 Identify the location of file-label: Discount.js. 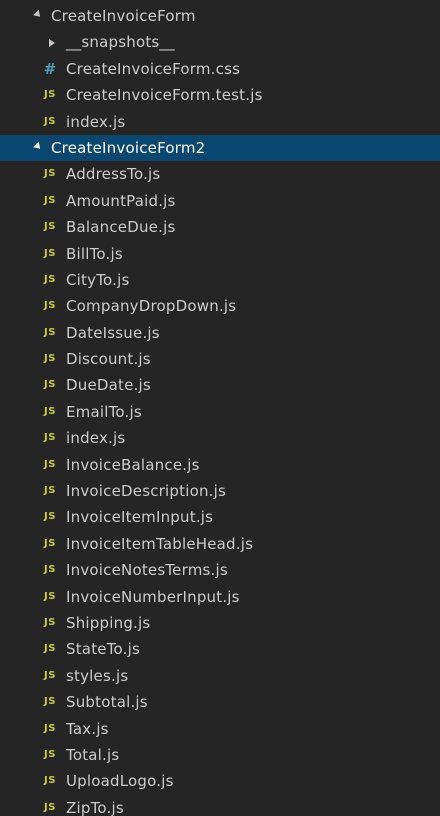
(108, 359).